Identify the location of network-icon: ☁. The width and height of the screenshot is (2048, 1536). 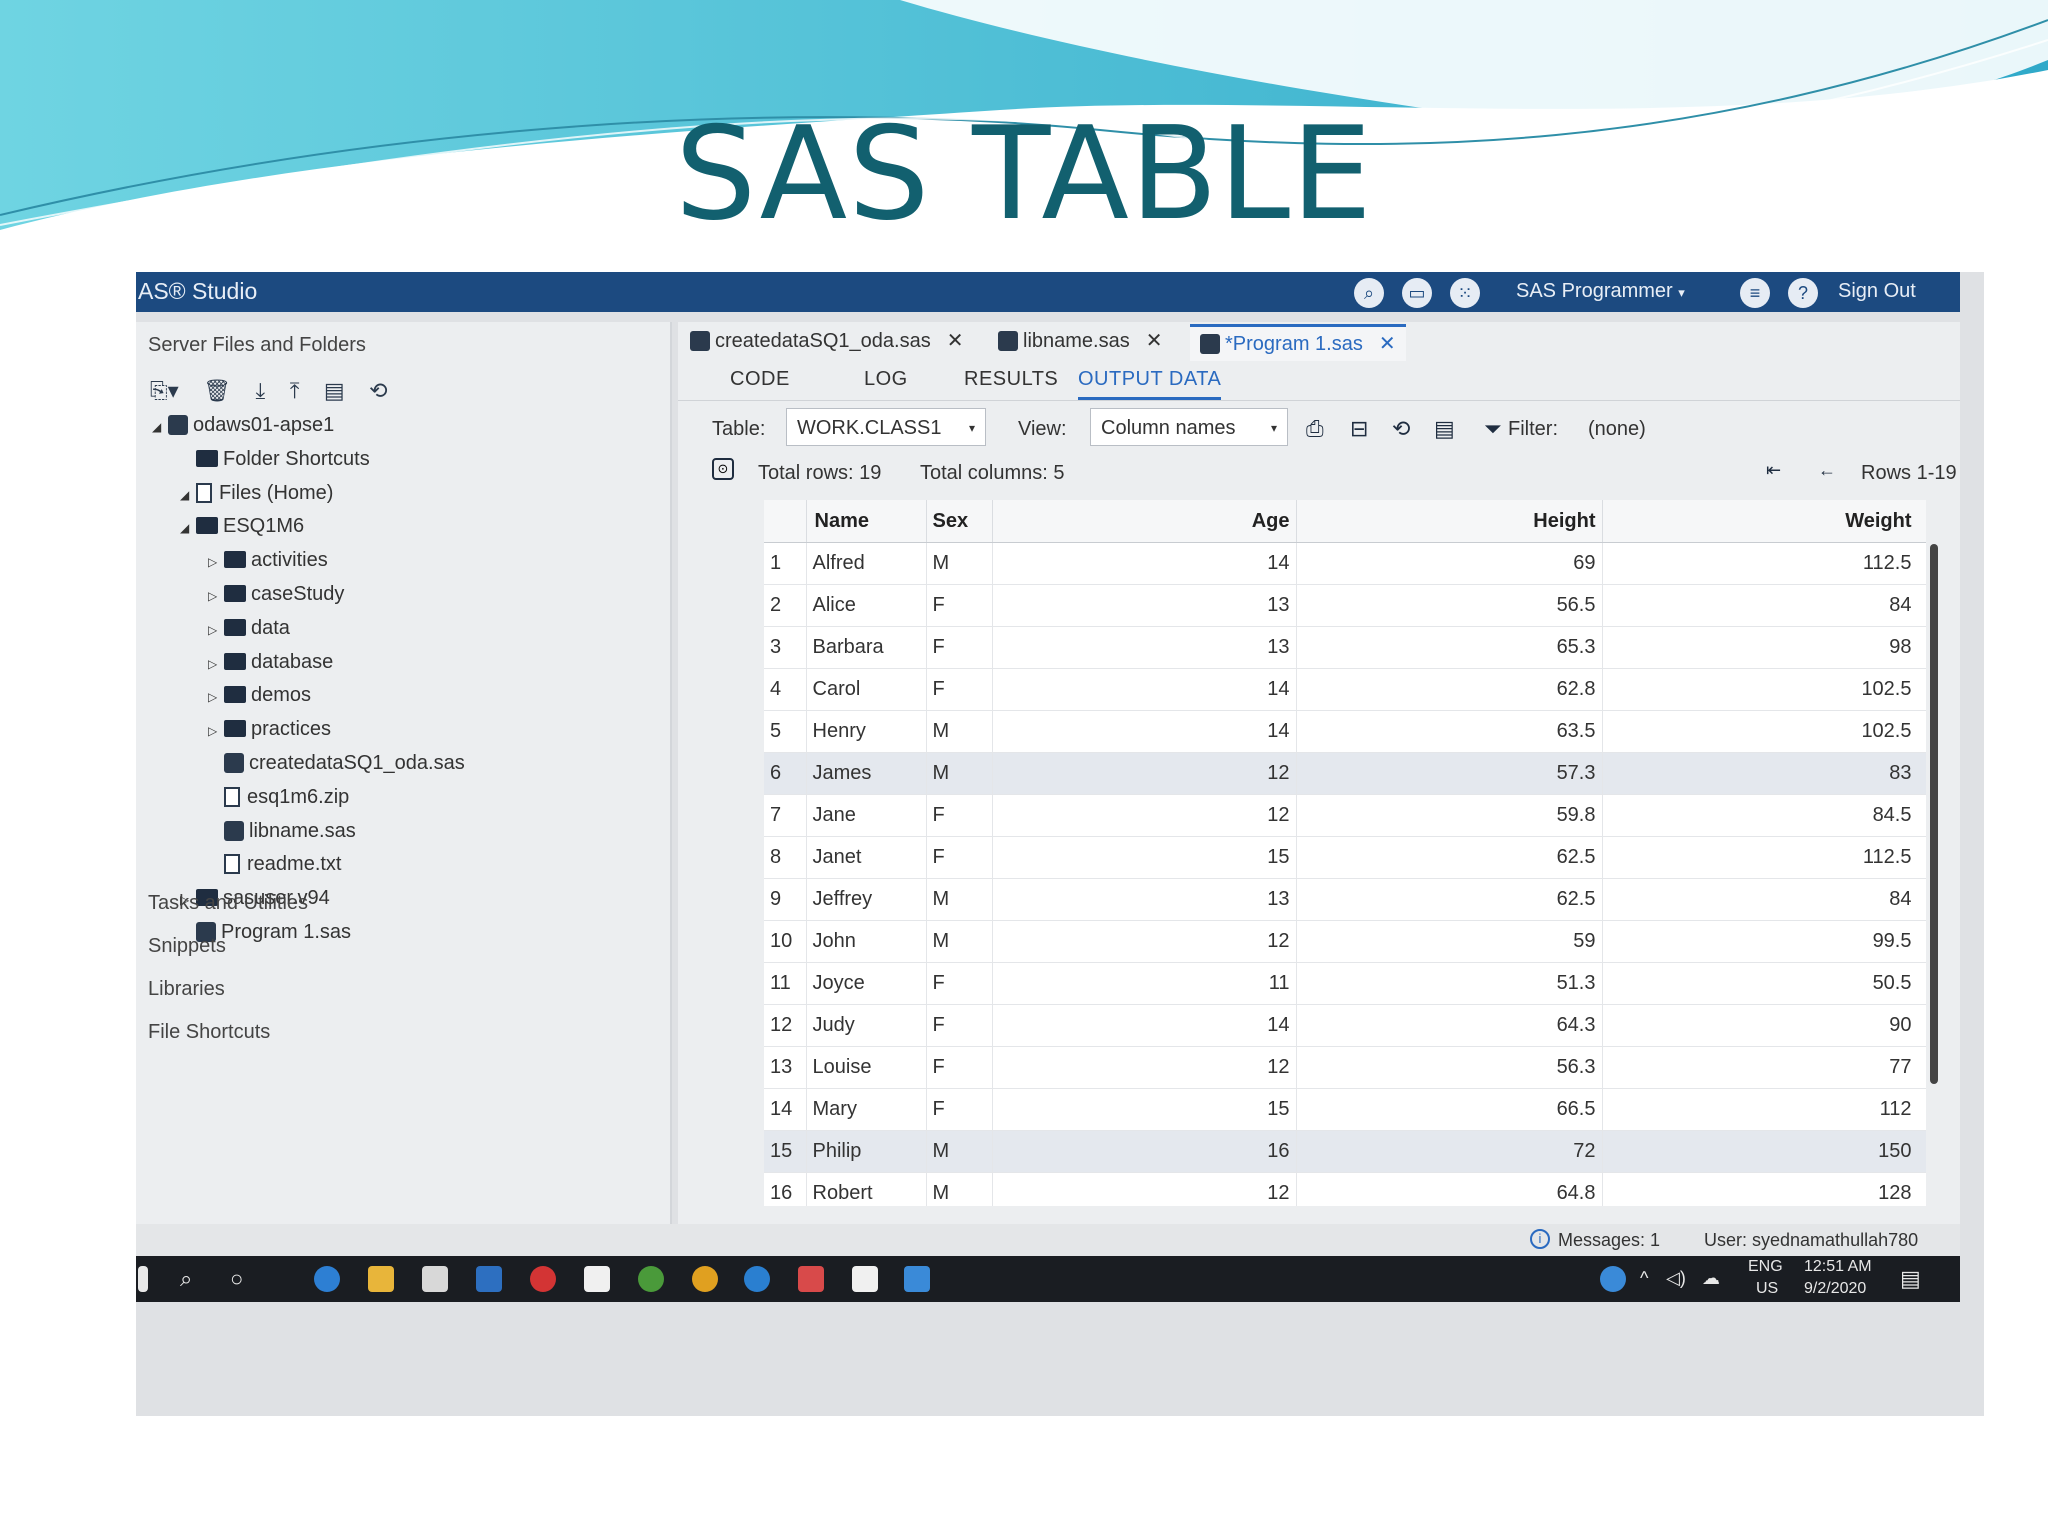
(1711, 1278).